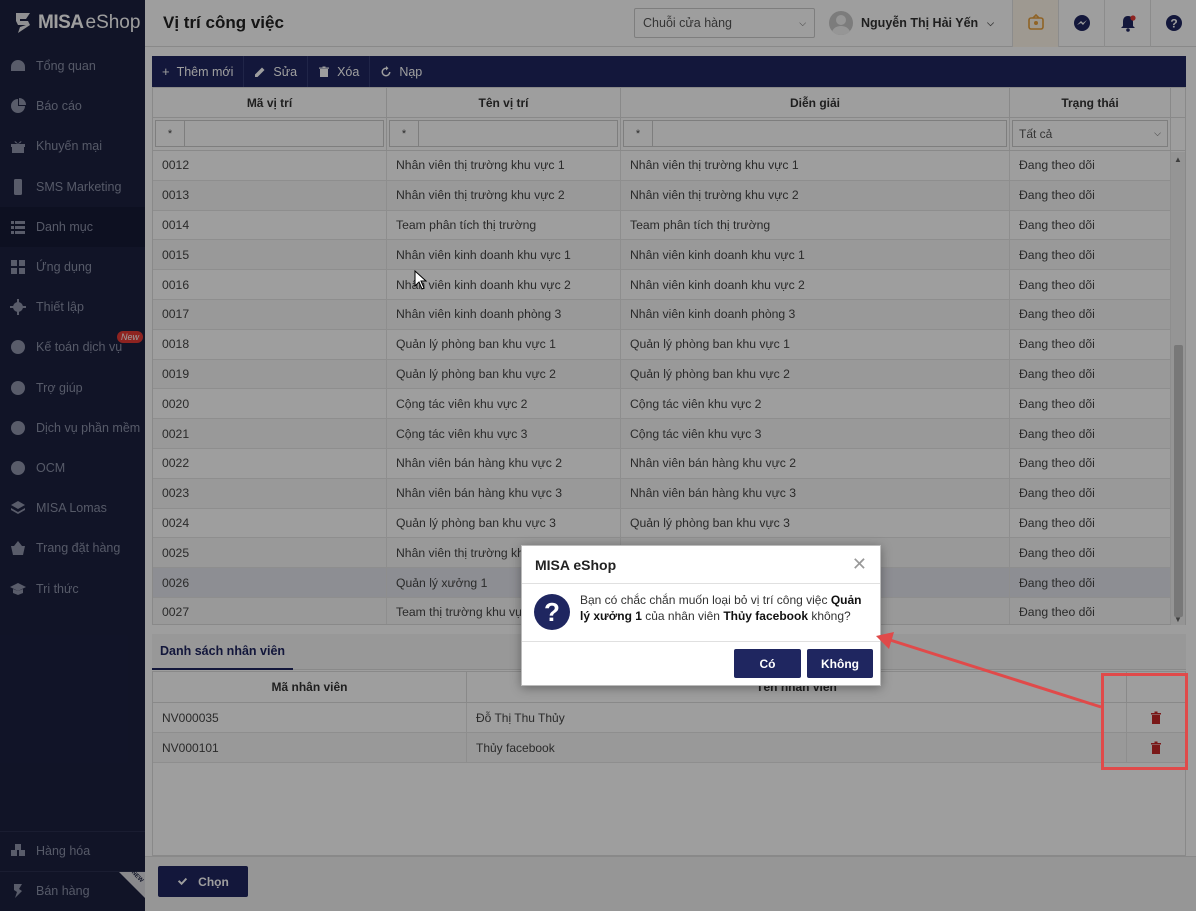  I want to click on annotation-arrow, so click(989, 670).